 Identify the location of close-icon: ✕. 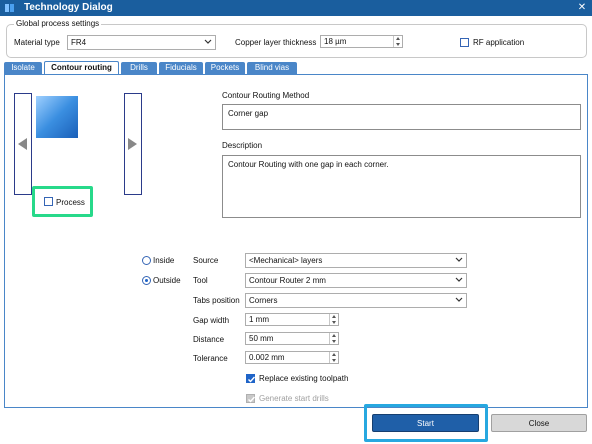
(582, 7).